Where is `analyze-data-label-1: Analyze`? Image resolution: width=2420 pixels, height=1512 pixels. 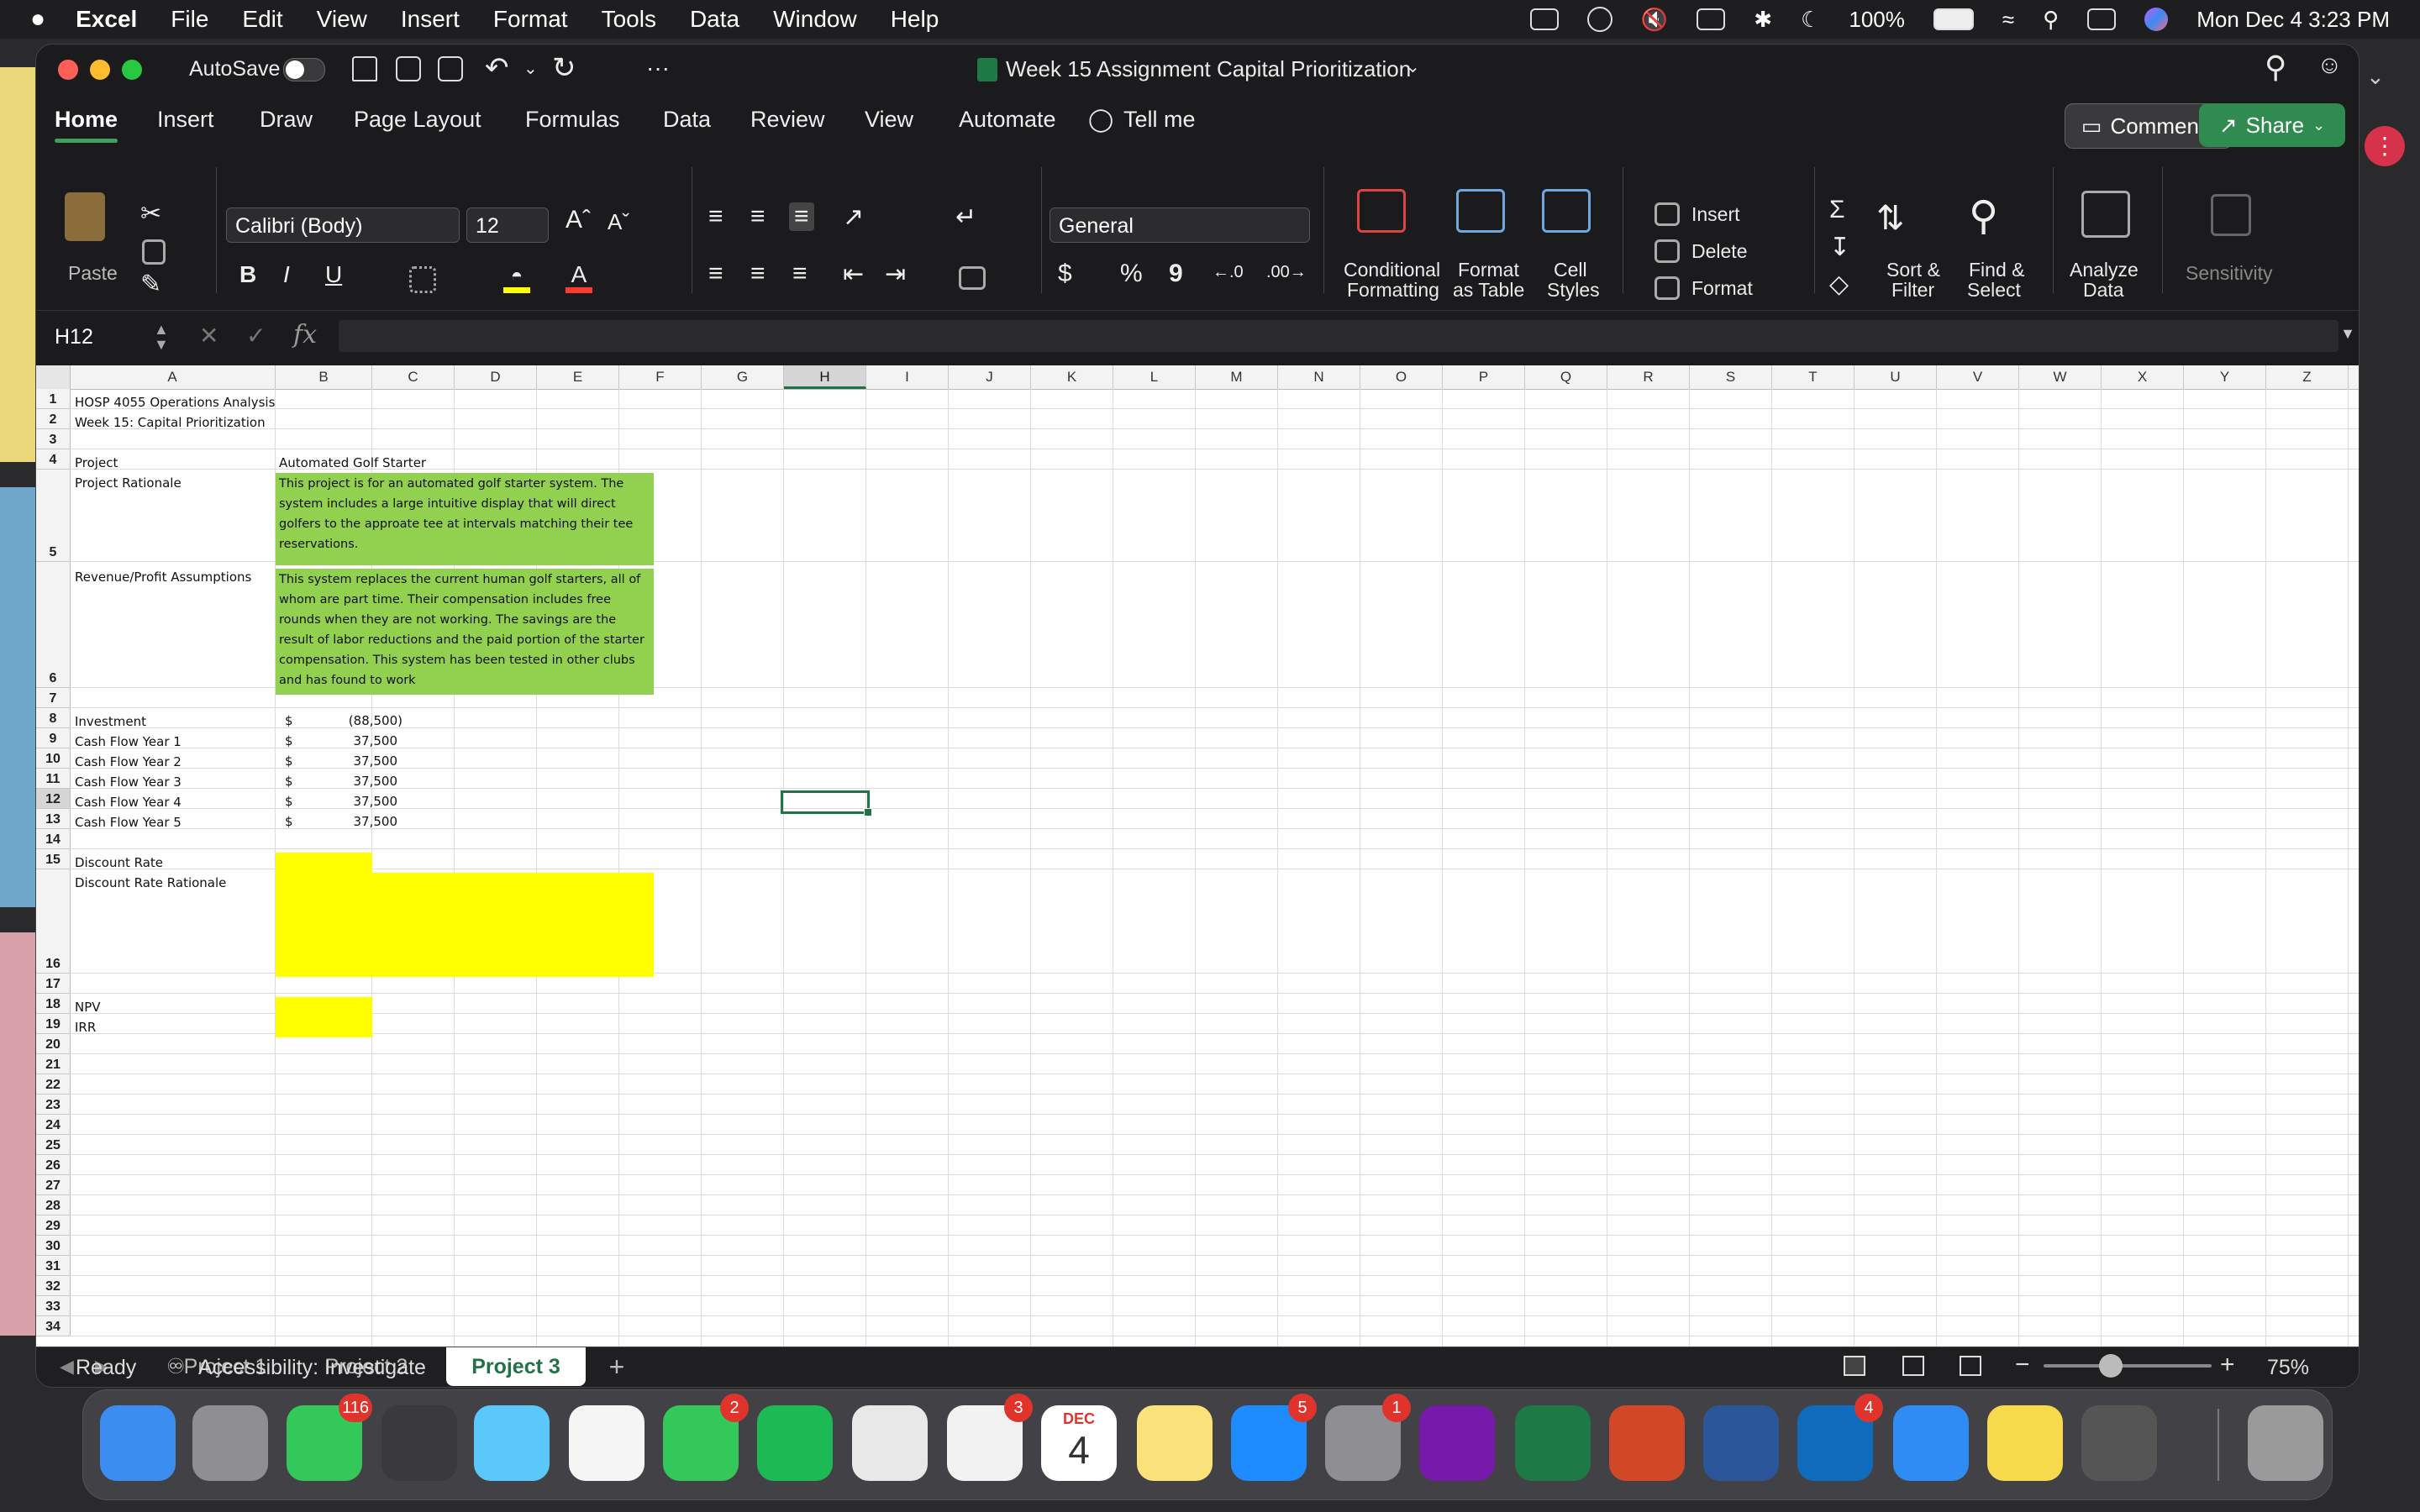 analyze-data-label-1: Analyze is located at coordinates (2104, 270).